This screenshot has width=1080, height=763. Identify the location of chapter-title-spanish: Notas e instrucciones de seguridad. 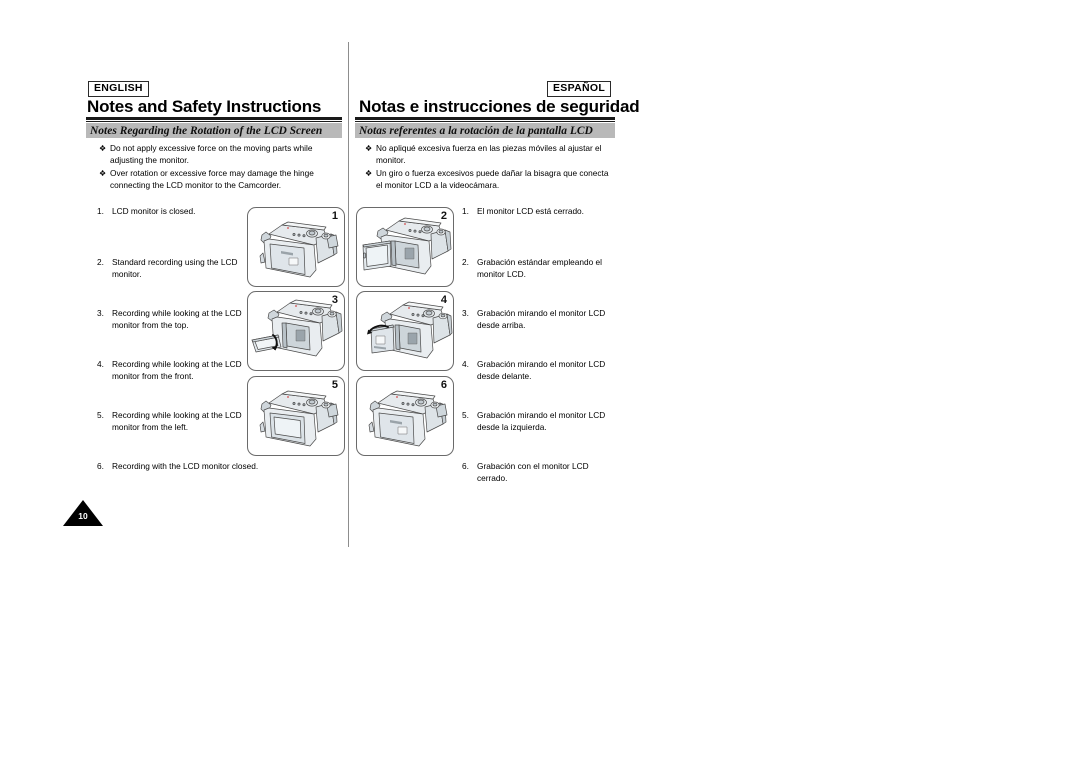
(499, 106).